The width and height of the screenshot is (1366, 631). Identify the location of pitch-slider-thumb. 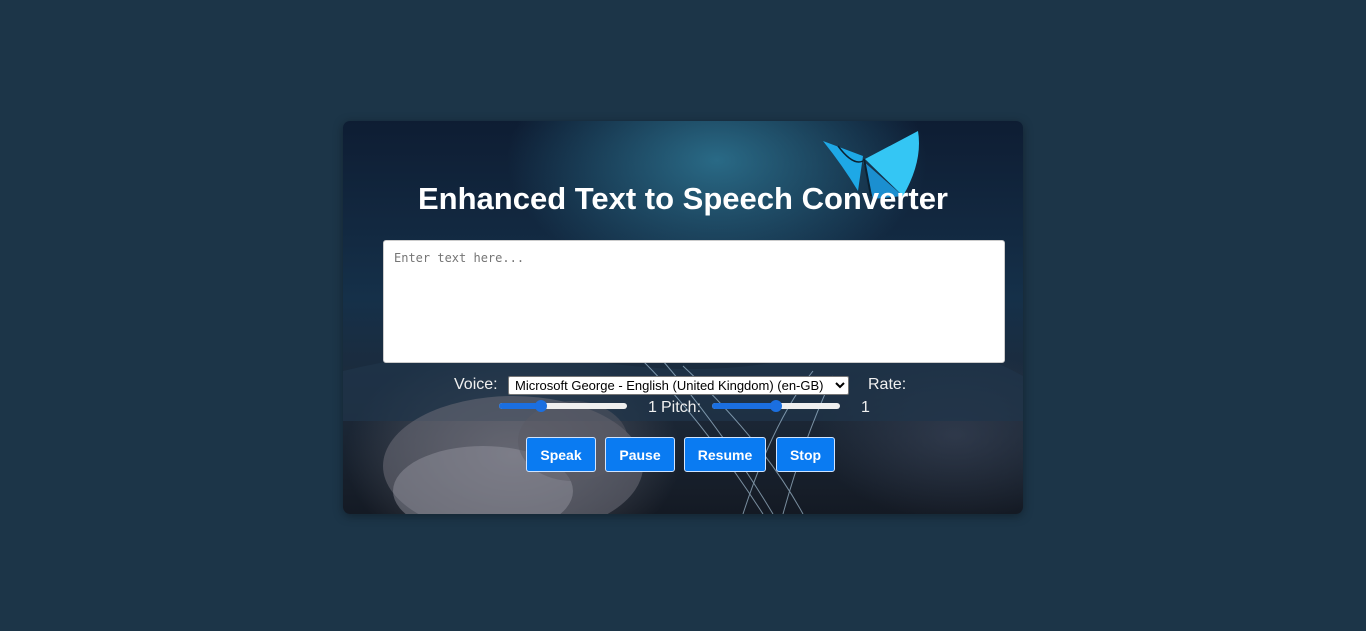
(776, 406).